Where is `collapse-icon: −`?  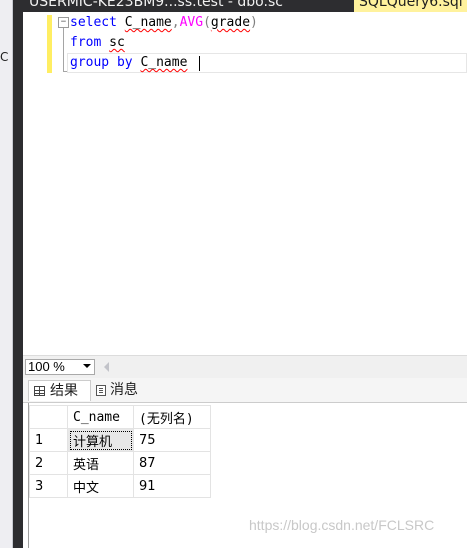 collapse-icon: − is located at coordinates (63, 22).